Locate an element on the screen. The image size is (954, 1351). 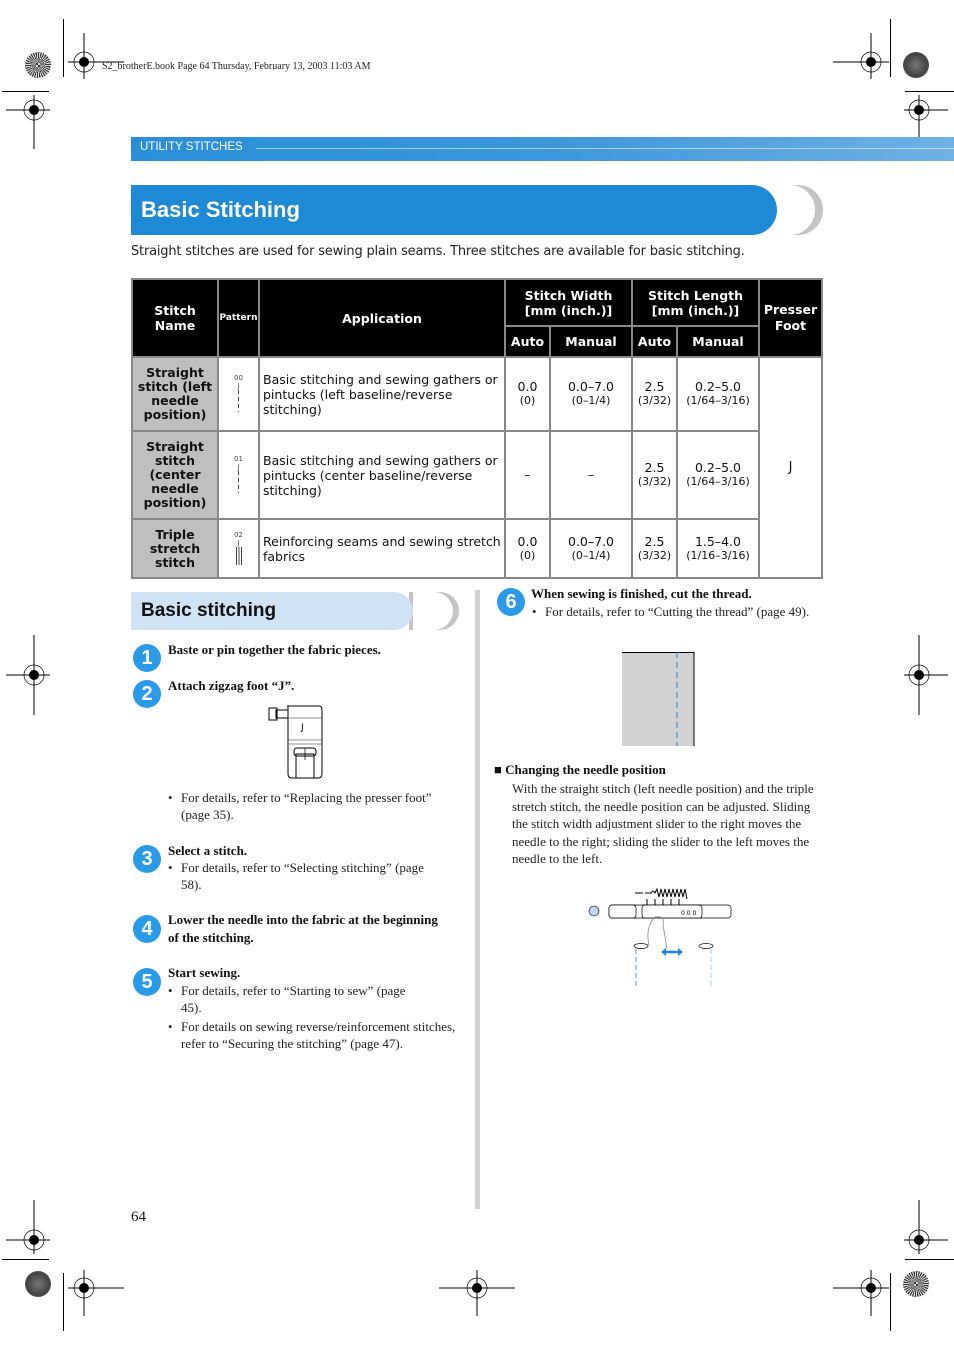
step-badge-4: 4 is located at coordinates (147, 929).